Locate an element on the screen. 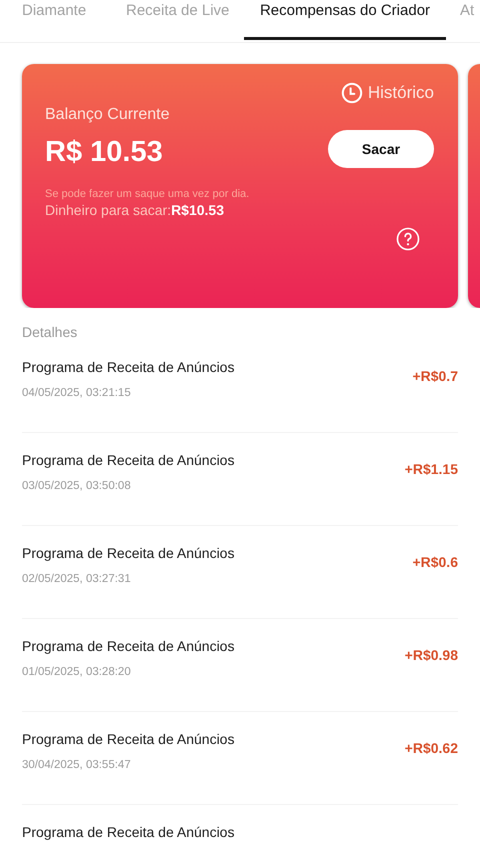 The width and height of the screenshot is (480, 854). help-icon is located at coordinates (408, 239).